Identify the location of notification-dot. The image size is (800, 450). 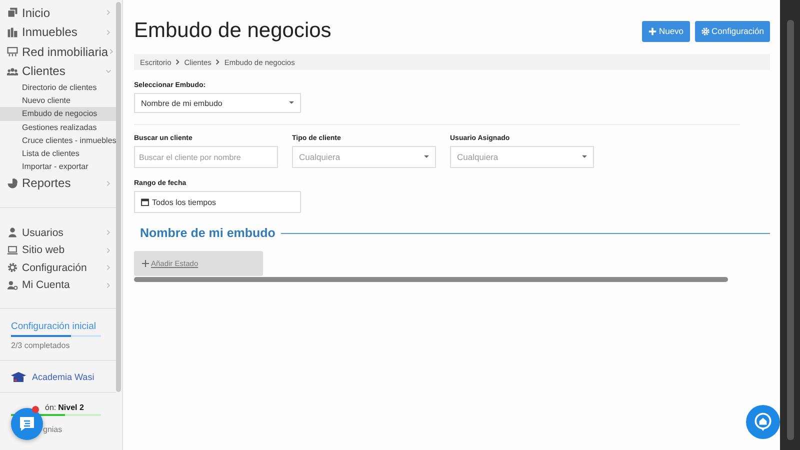
(35, 409).